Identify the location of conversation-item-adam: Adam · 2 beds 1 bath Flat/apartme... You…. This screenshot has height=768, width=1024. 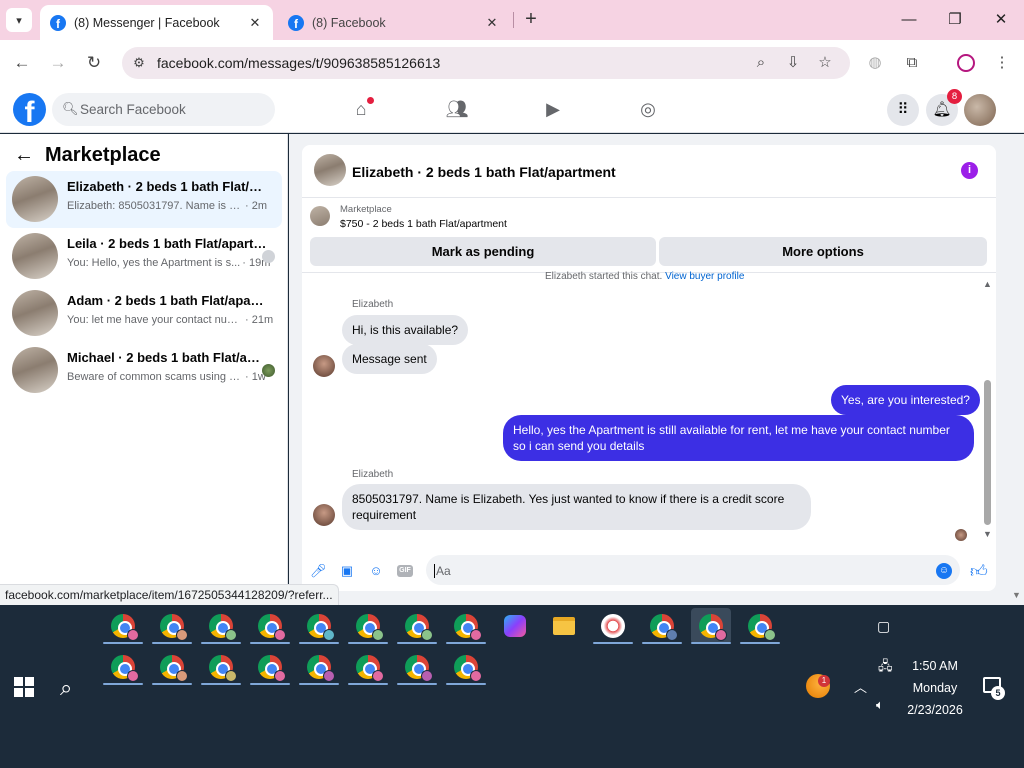
(144, 313).